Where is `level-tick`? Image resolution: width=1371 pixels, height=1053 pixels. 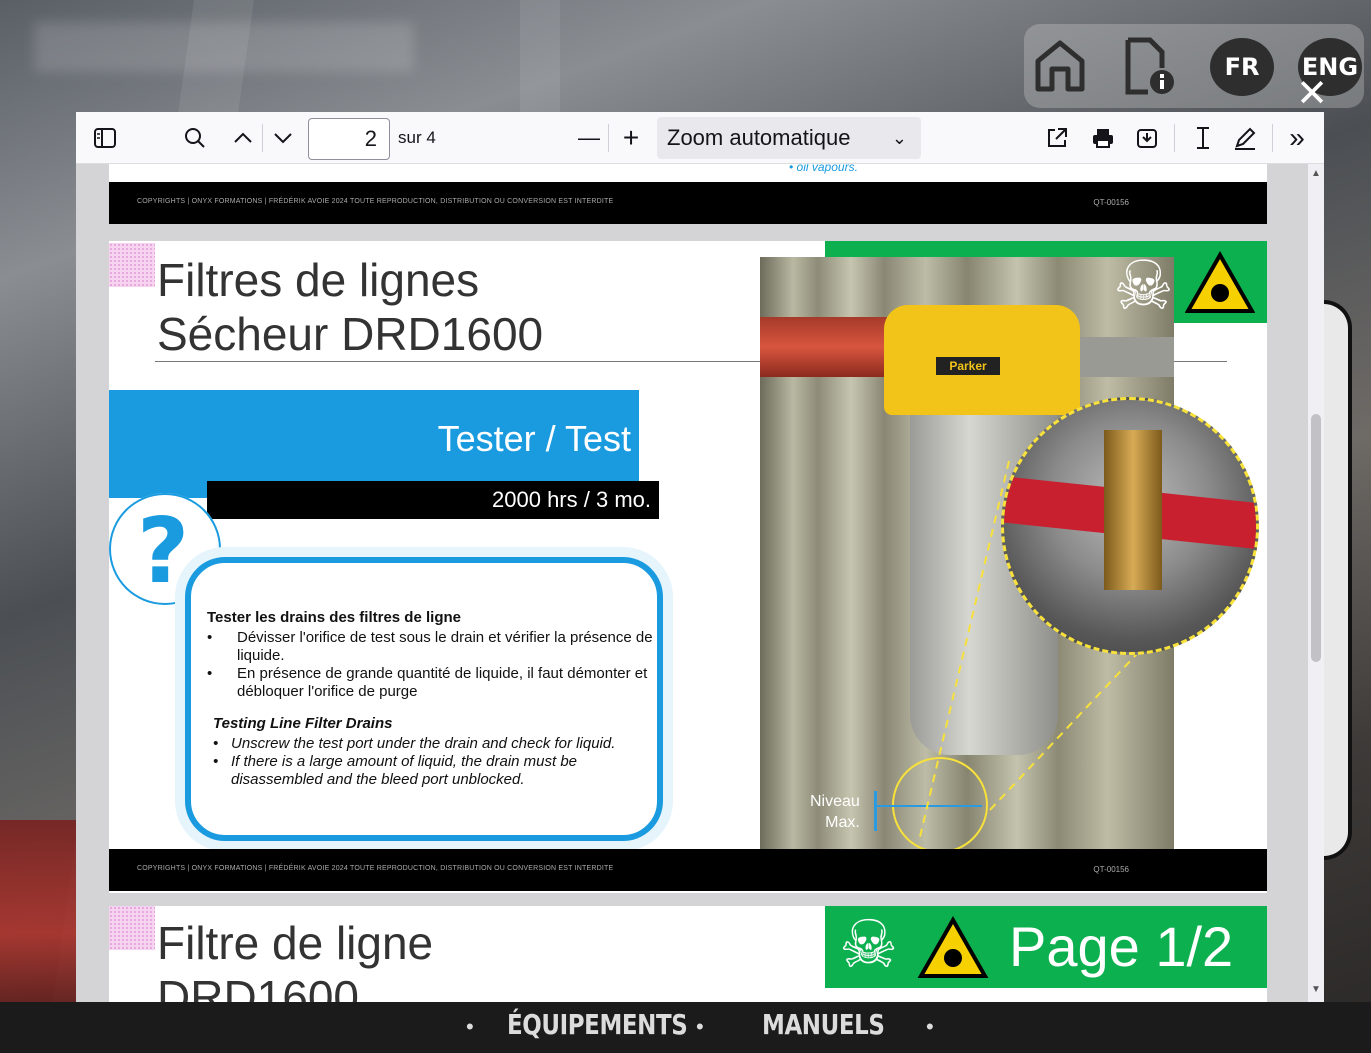
level-tick is located at coordinates (875, 811).